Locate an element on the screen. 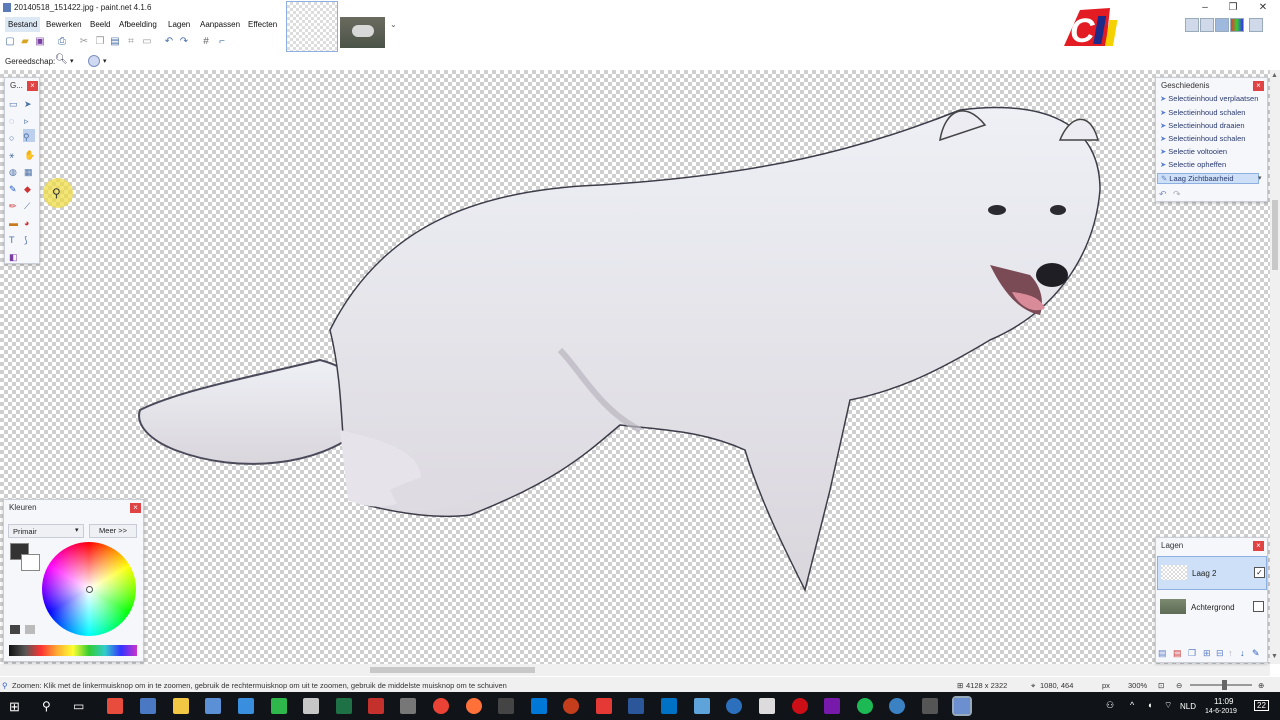 This screenshot has height=720, width=1280. menu-bestand: Bestand is located at coordinates (23, 24).